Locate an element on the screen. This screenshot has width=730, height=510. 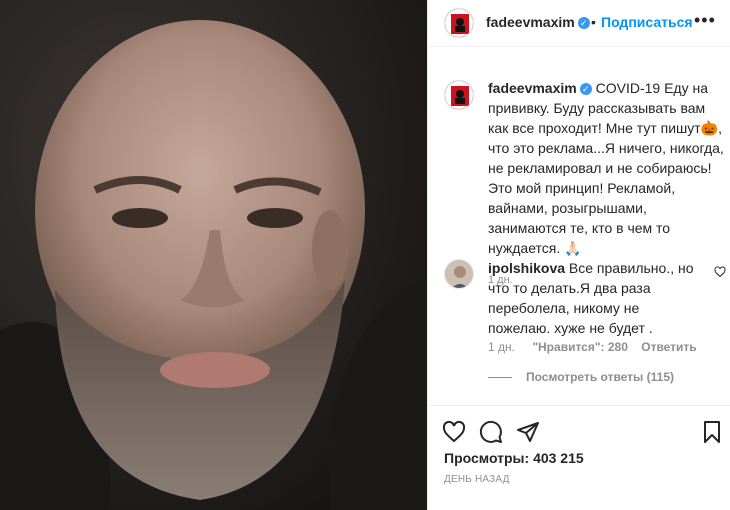
views-label: Просмотры: is located at coordinates (487, 458).